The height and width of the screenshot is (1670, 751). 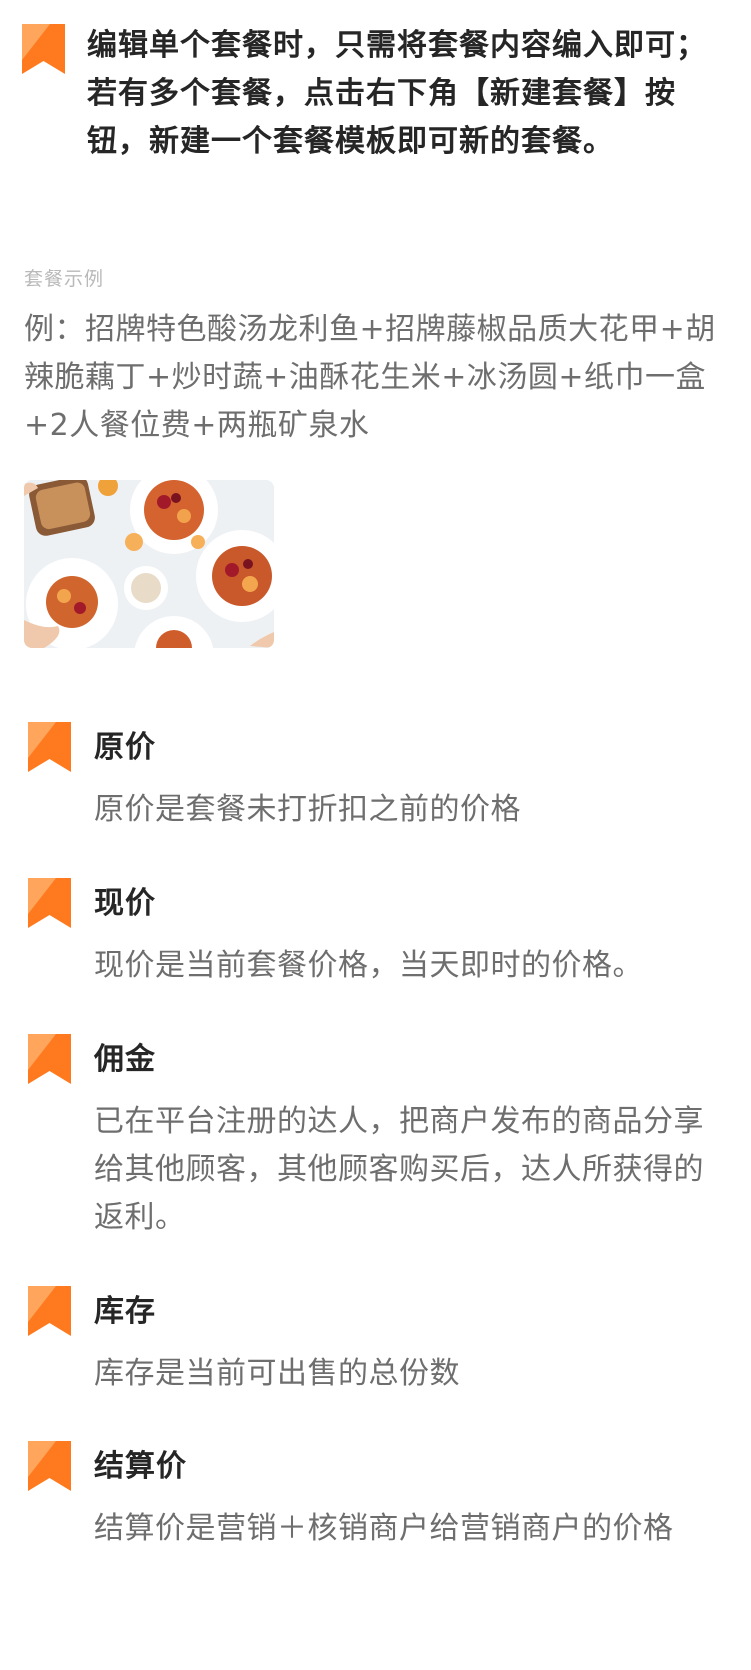 What do you see at coordinates (368, 965) in the screenshot?
I see `term-desc-current-price: 现价是当前套餐价格，当天即时的价格。` at bounding box center [368, 965].